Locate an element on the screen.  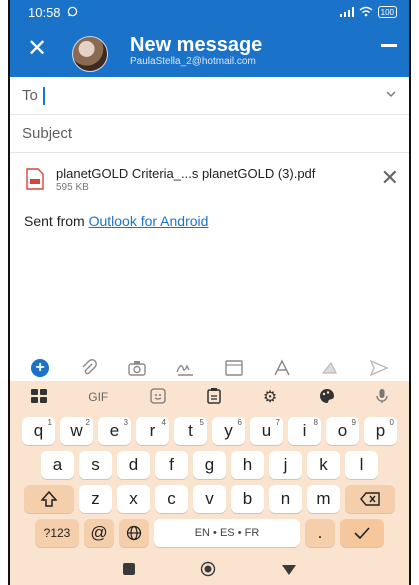
key-y: y6 is located at coordinates (228, 431).